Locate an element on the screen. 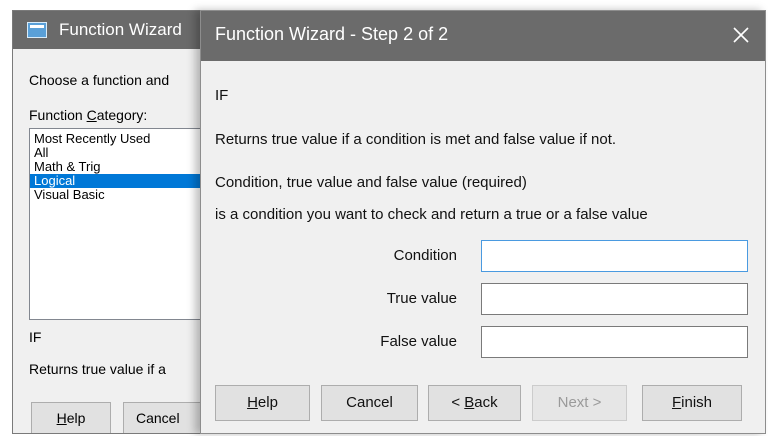 This screenshot has width=768, height=436. category-item-logical: Logical is located at coordinates (124, 181).